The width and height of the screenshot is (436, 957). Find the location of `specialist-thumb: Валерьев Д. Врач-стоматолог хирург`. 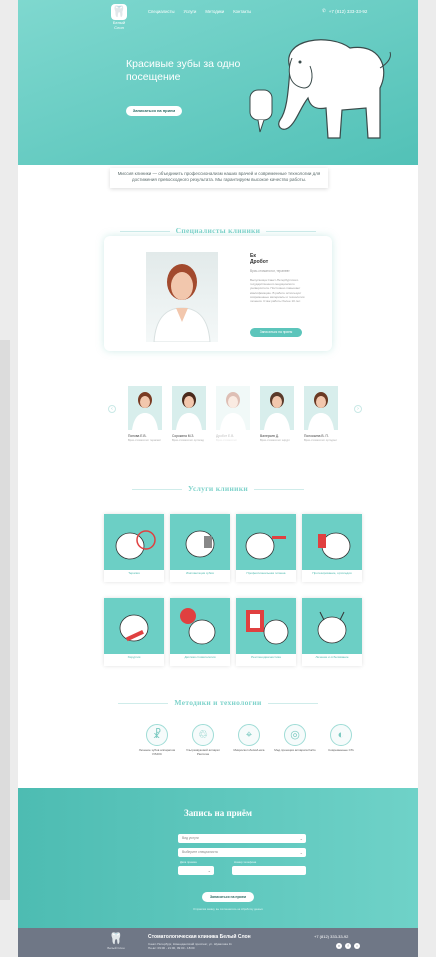

specialist-thumb: Валерьев Д. Врач-стоматолог хирург is located at coordinates (277, 414).